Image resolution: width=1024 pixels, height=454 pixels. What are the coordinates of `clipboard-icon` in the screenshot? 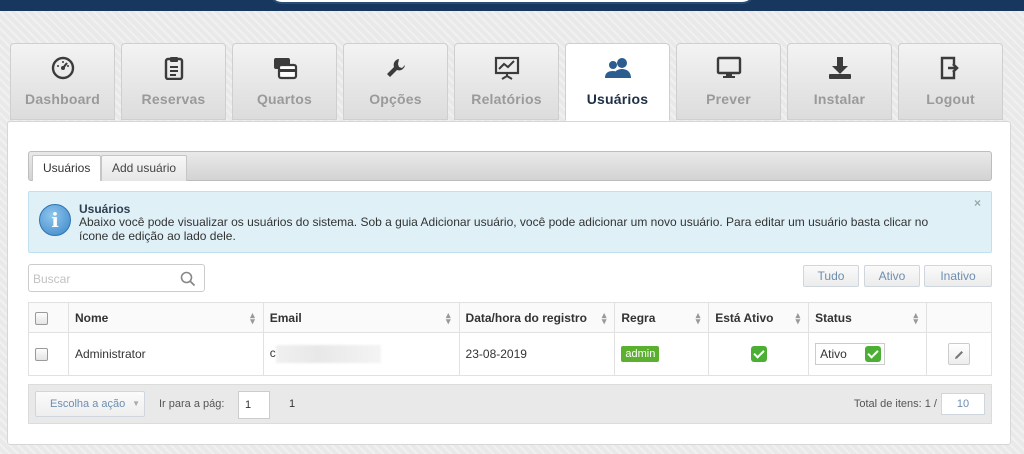 It's located at (173, 68).